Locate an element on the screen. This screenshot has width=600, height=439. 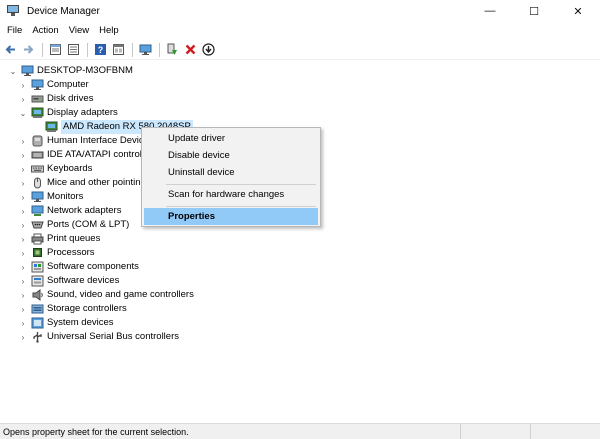
keyboard-icon is located at coordinates (37, 169).